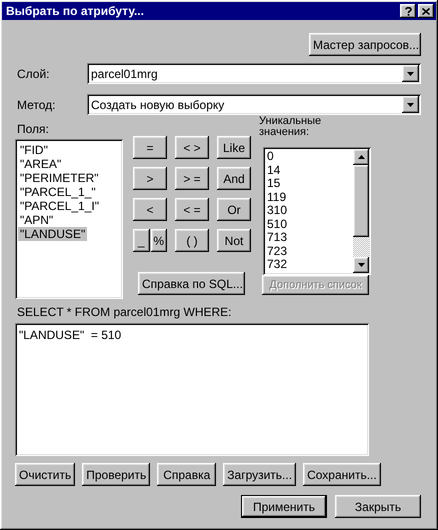 This screenshot has height=530, width=438. I want to click on field-item: "PERIMETER", so click(59, 178).